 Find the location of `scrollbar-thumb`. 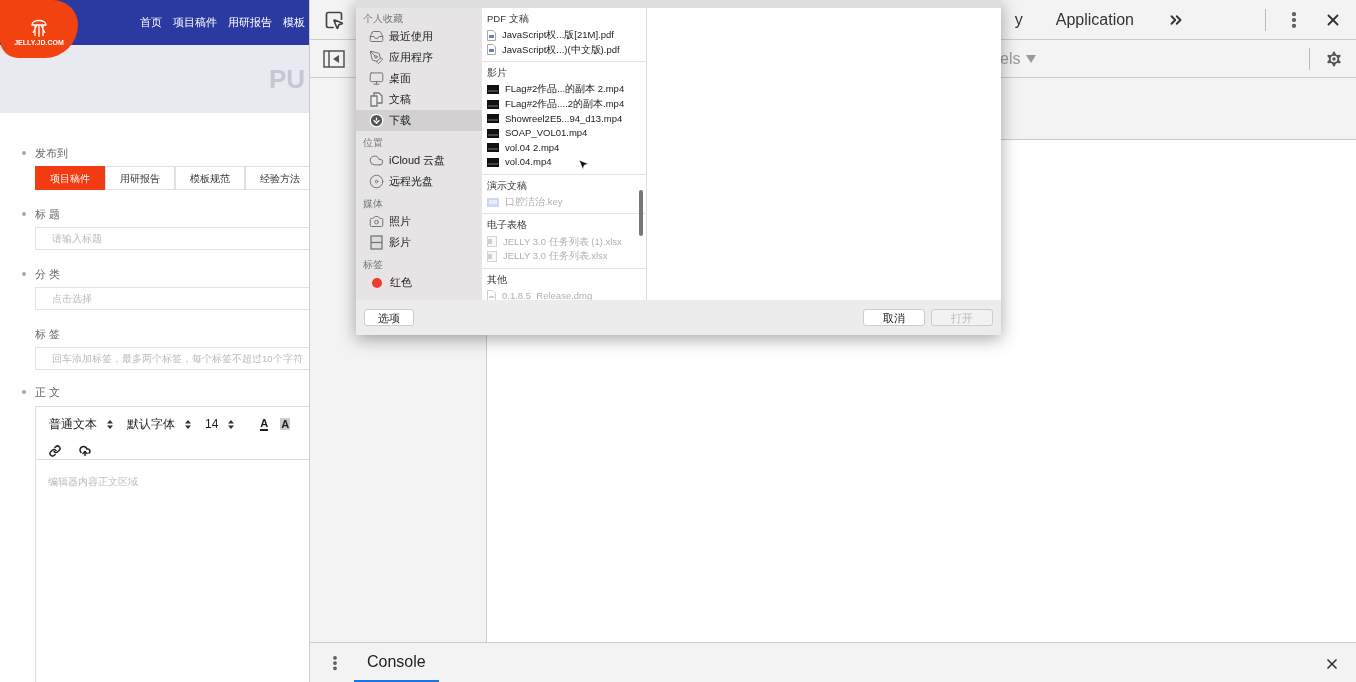

scrollbar-thumb is located at coordinates (641, 213).